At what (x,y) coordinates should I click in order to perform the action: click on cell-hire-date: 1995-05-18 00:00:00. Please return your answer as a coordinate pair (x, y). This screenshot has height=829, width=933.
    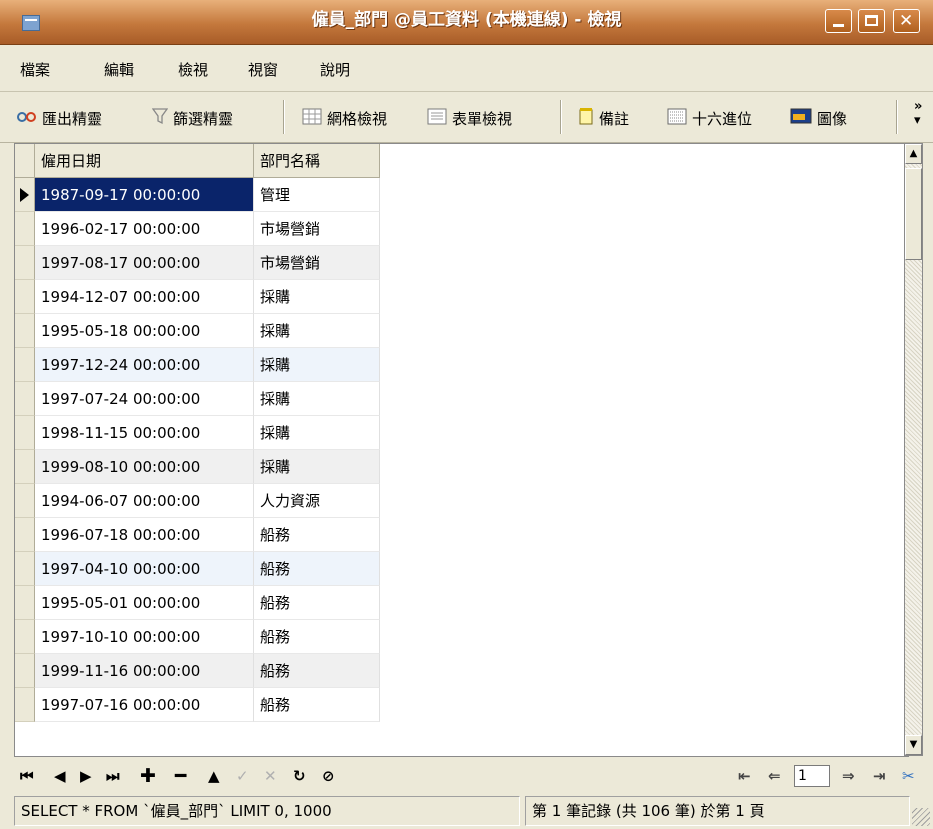
    Looking at the image, I should click on (144, 331).